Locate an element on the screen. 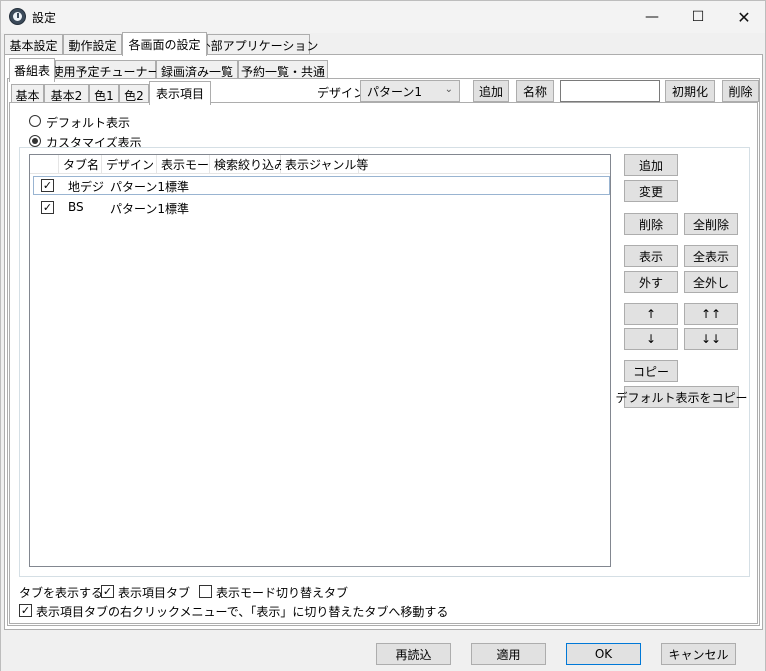 Image resolution: width=766 pixels, height=671 pixels. column-design: デザイン is located at coordinates (129, 164).